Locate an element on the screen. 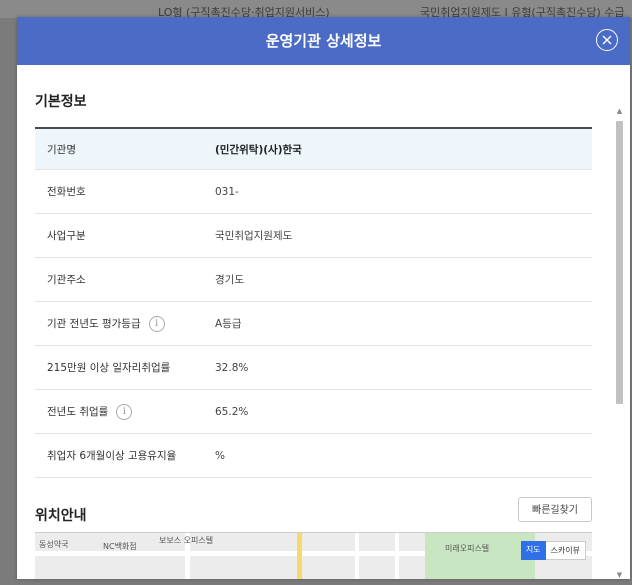 The height and width of the screenshot is (585, 632). info-row-evaluation-grade: 기관 전년도 평가등급 i A등급 is located at coordinates (313, 324).